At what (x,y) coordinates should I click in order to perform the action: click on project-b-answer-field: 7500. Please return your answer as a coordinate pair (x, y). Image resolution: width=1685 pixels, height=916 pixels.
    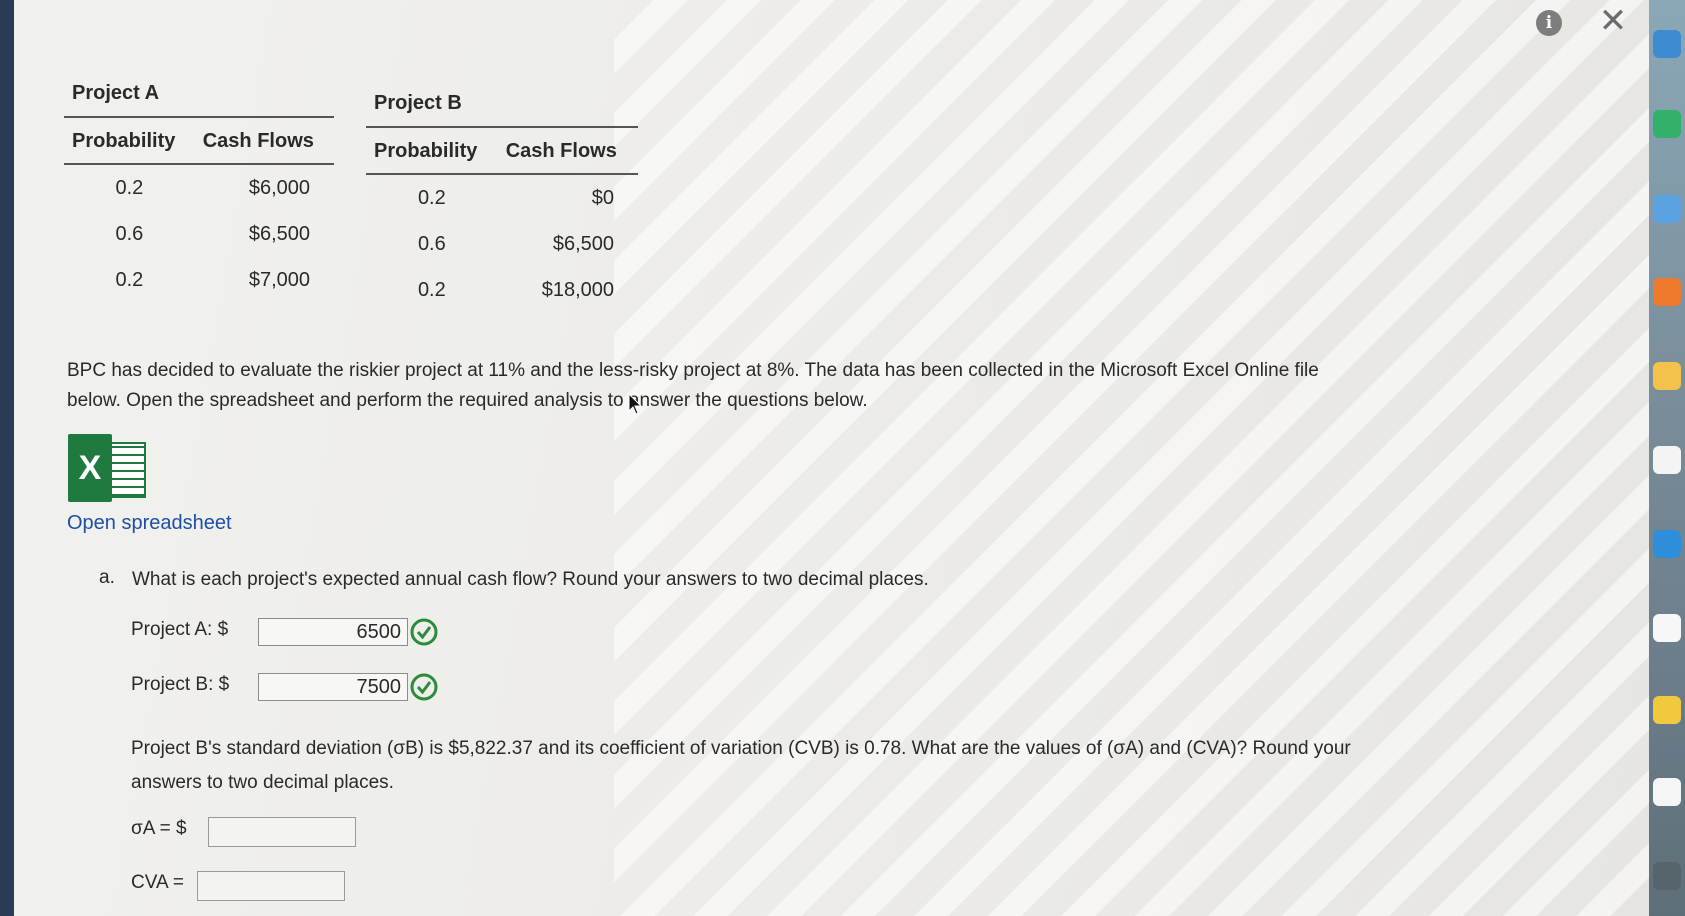
    Looking at the image, I should click on (333, 687).